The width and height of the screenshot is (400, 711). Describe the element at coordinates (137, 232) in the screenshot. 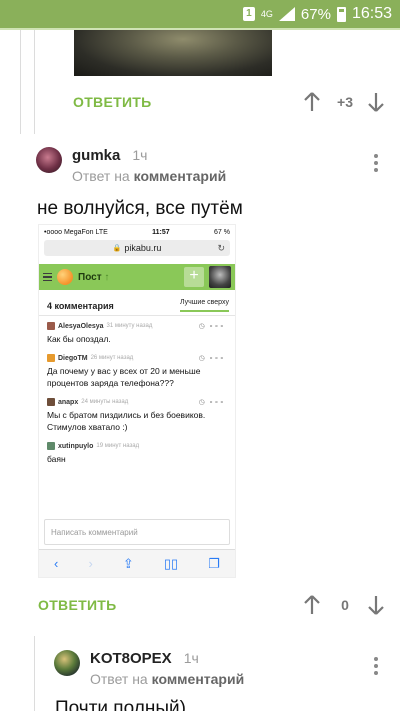

I see `ios-status-bar: •oooo MegaFon LTE 11:57 67 %` at that location.